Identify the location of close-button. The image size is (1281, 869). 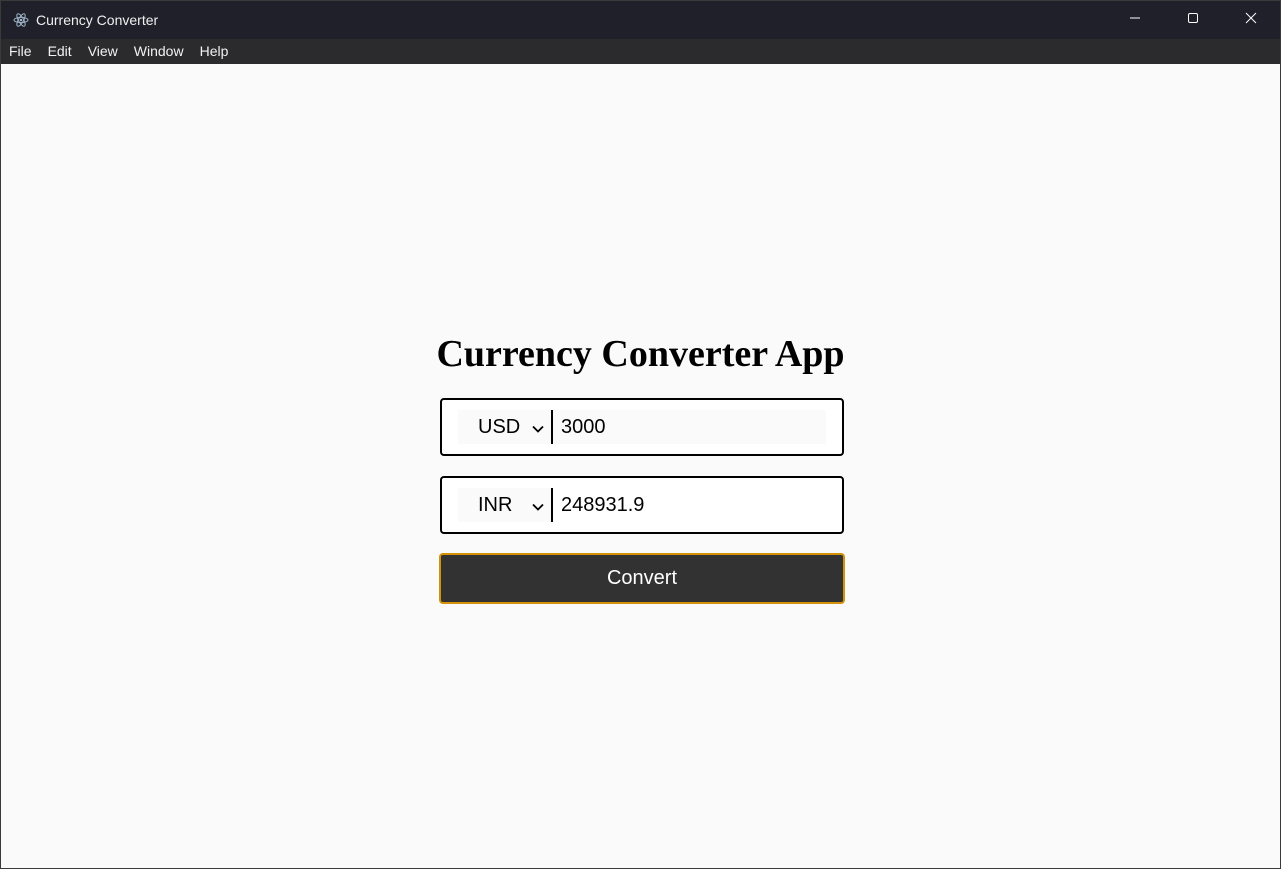
(1251, 20).